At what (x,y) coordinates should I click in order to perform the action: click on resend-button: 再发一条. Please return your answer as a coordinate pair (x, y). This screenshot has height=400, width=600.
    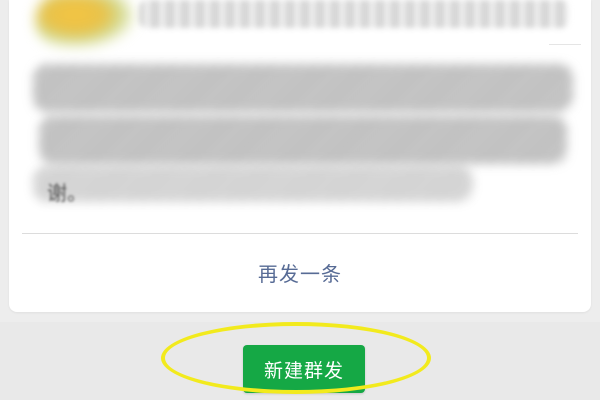
    Looking at the image, I should click on (300, 272).